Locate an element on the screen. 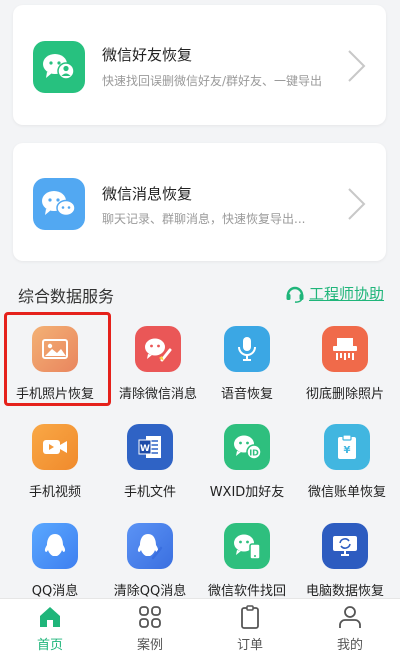 The height and width of the screenshot is (656, 400). selection-highlight is located at coordinates (57, 359).